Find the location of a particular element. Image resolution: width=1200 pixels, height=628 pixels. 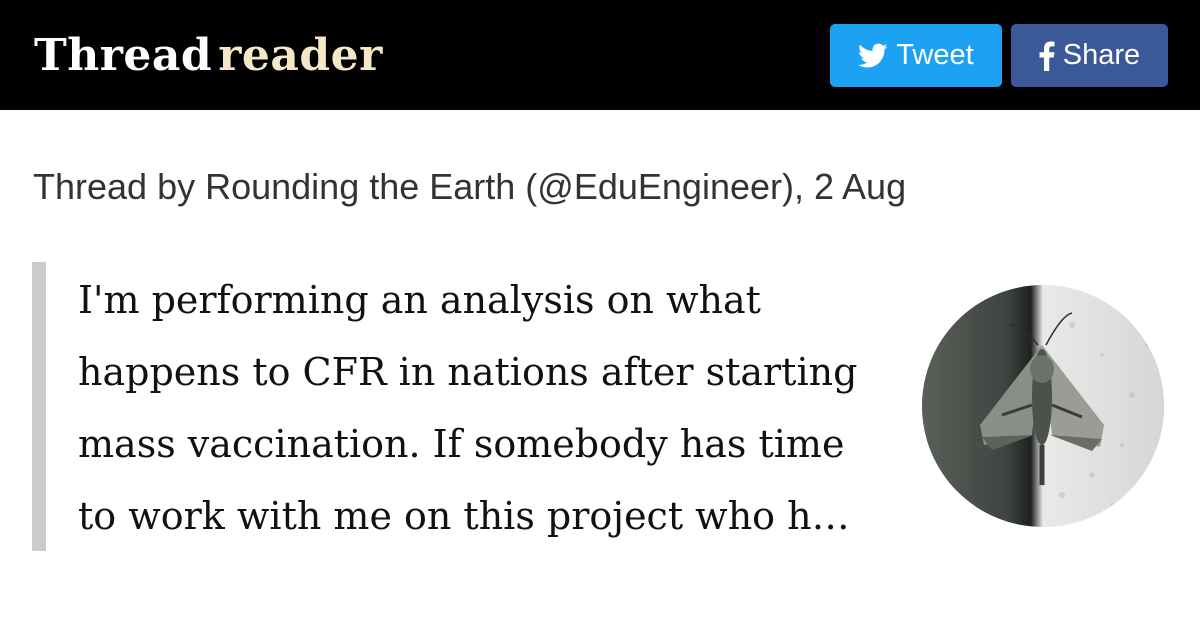

logo-reader-text: reader is located at coordinates (300, 55).